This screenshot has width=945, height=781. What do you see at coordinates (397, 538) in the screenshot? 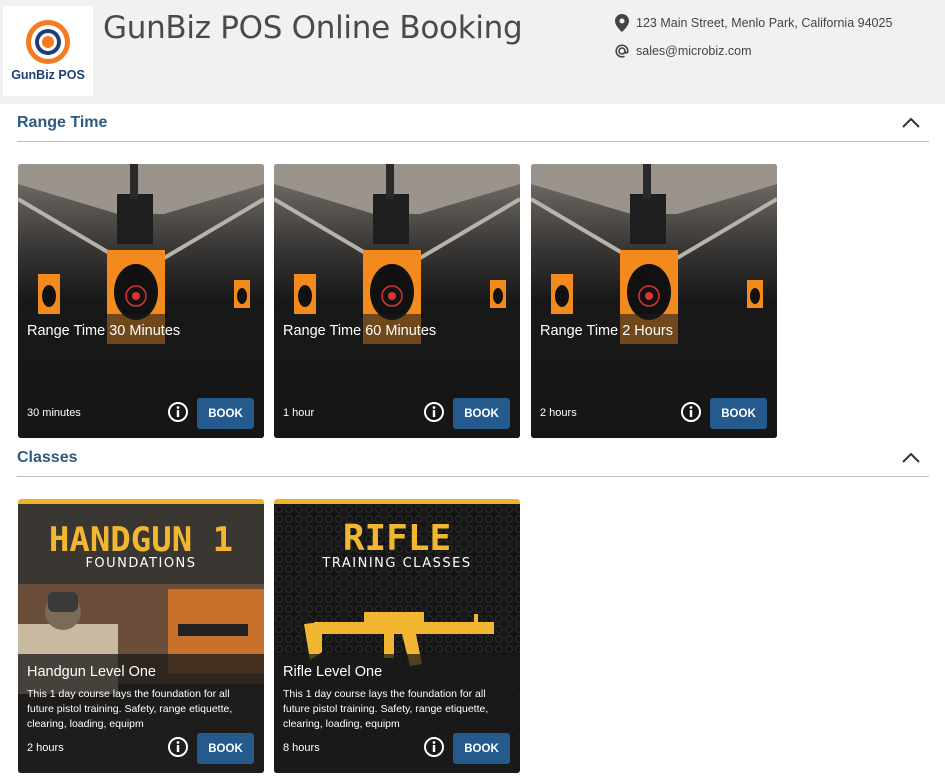
I see `class-banner-title: RIFLE` at bounding box center [397, 538].